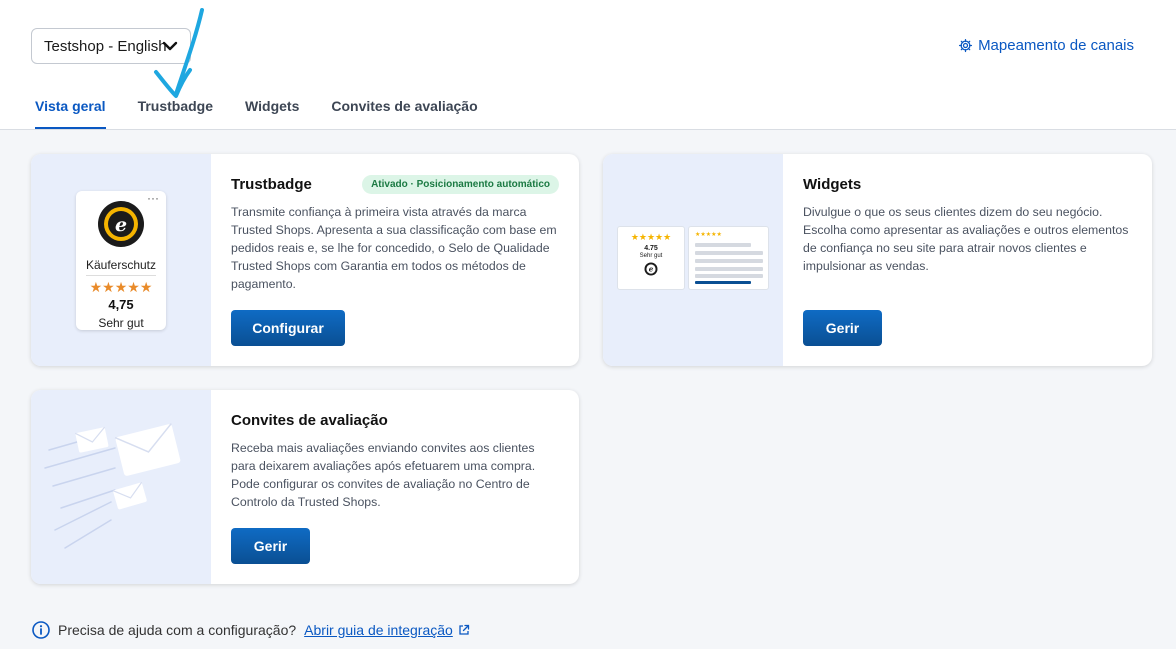 This screenshot has width=1176, height=649. I want to click on manage-widgets-button: Gerir, so click(842, 328).